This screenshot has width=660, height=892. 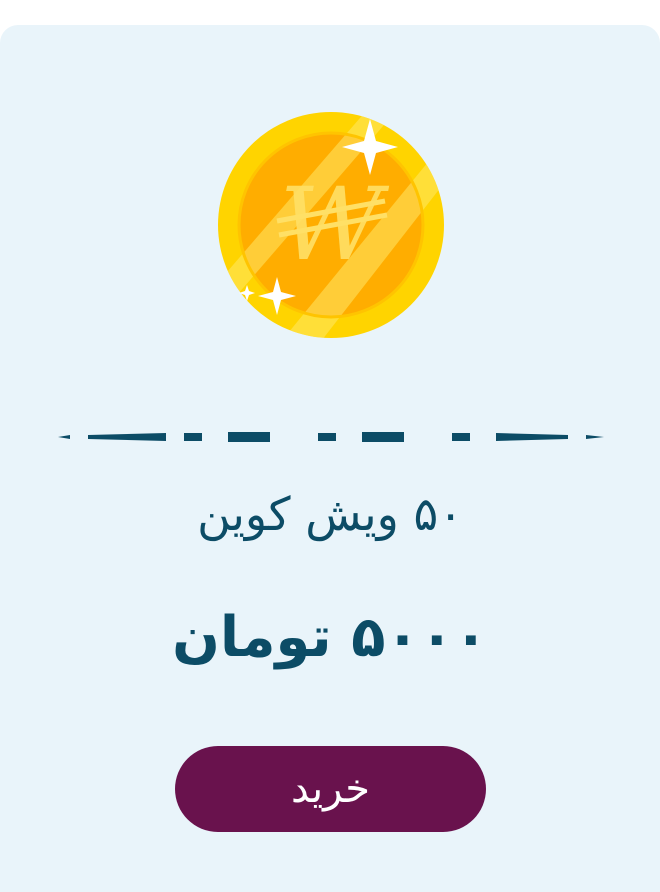 I want to click on wish-coin-icon: W, so click(x=331, y=225).